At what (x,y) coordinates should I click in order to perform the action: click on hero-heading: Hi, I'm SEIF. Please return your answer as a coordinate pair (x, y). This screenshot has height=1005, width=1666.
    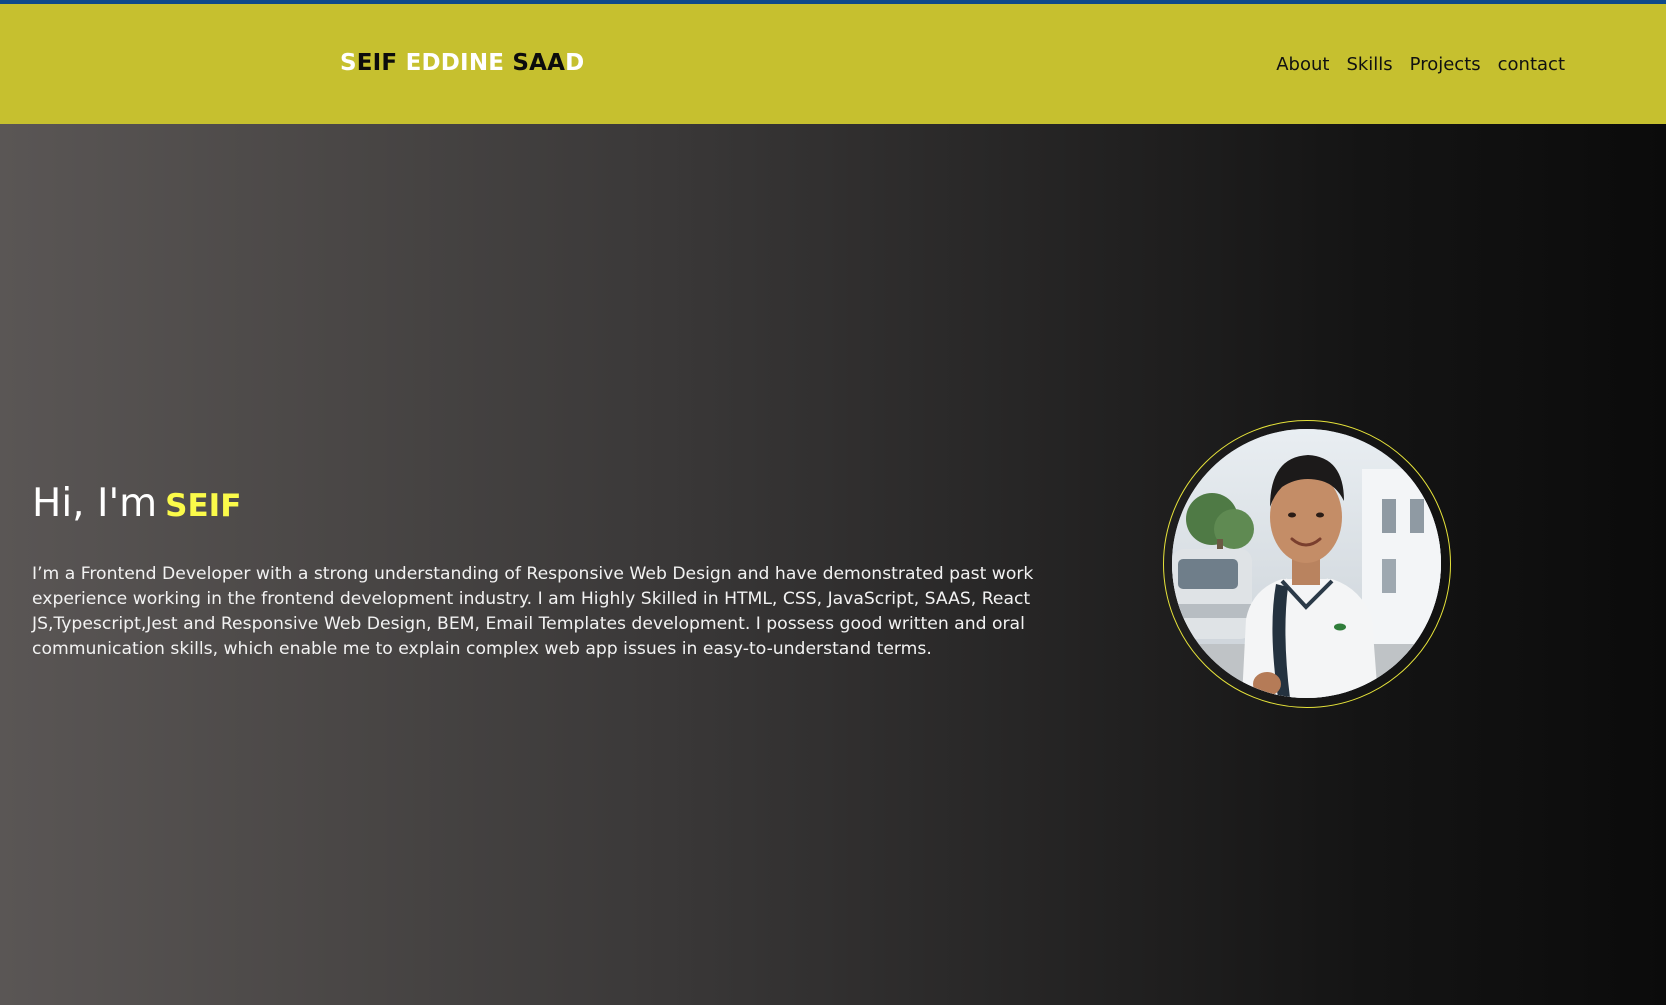
    Looking at the image, I should click on (136, 503).